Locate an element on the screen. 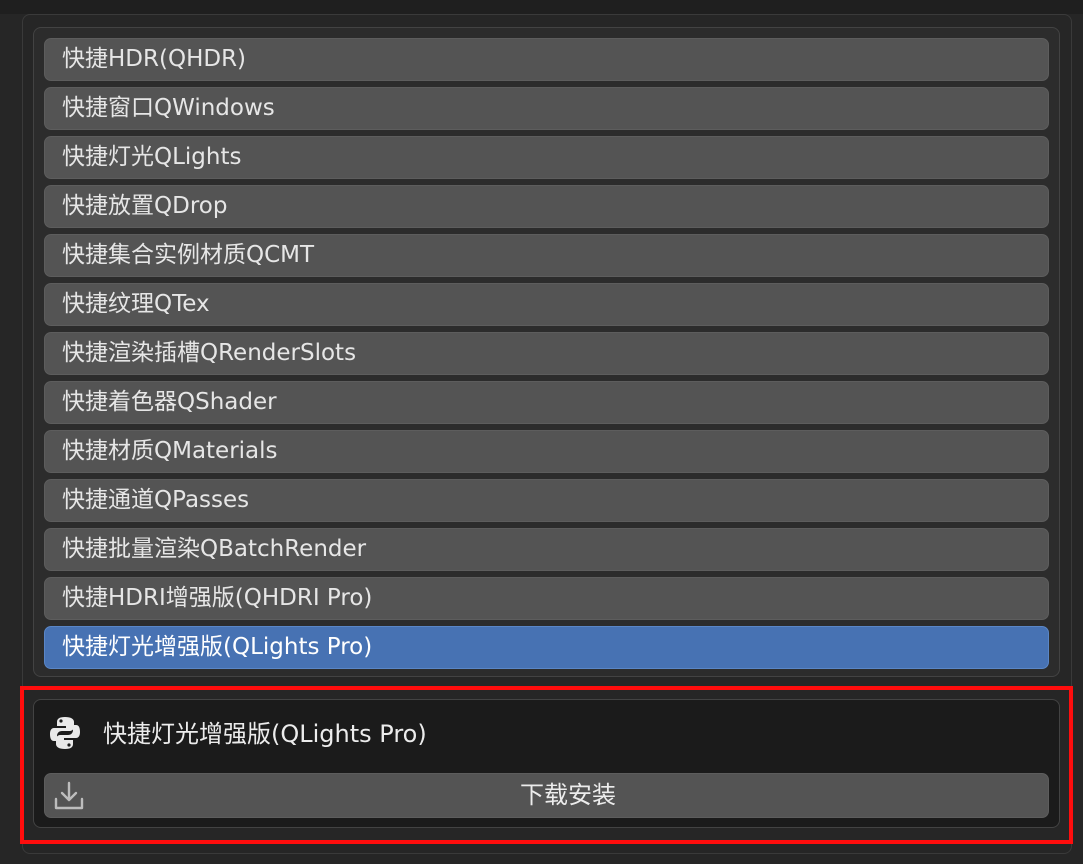 The width and height of the screenshot is (1083, 864). list-item-qbatchrender: 快捷批量渲染QBatchRender is located at coordinates (546, 549).